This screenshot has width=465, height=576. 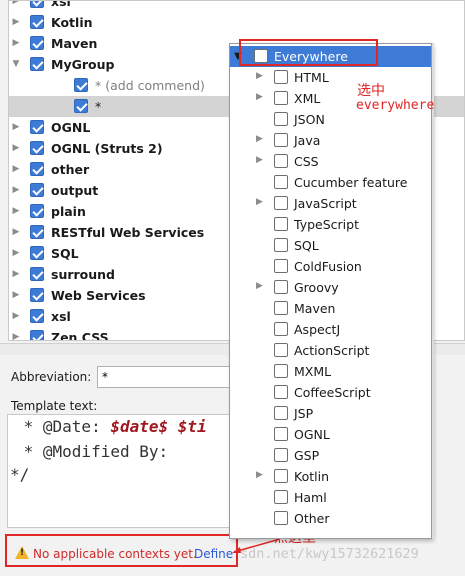 I want to click on popup-context-item: ▶ Kotlin, so click(x=330, y=476).